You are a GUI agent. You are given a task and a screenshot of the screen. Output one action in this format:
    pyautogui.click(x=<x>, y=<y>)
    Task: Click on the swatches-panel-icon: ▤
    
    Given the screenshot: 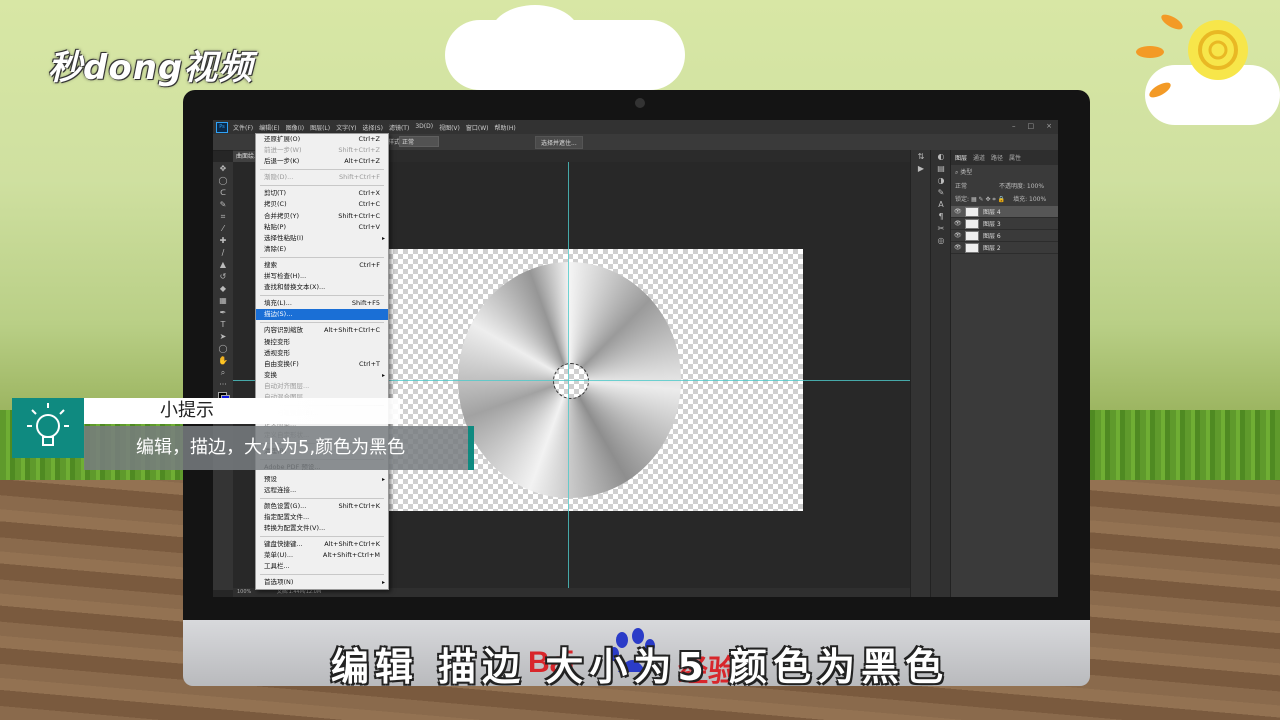 What is the action you would take?
    pyautogui.click(x=941, y=169)
    